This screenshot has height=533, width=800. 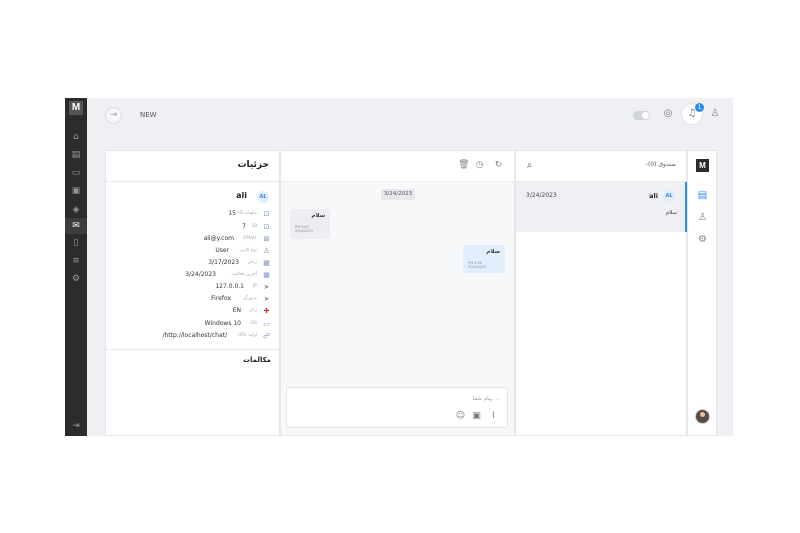 What do you see at coordinates (251, 311) in the screenshot?
I see `detail-row: ✚ زبان EN` at bounding box center [251, 311].